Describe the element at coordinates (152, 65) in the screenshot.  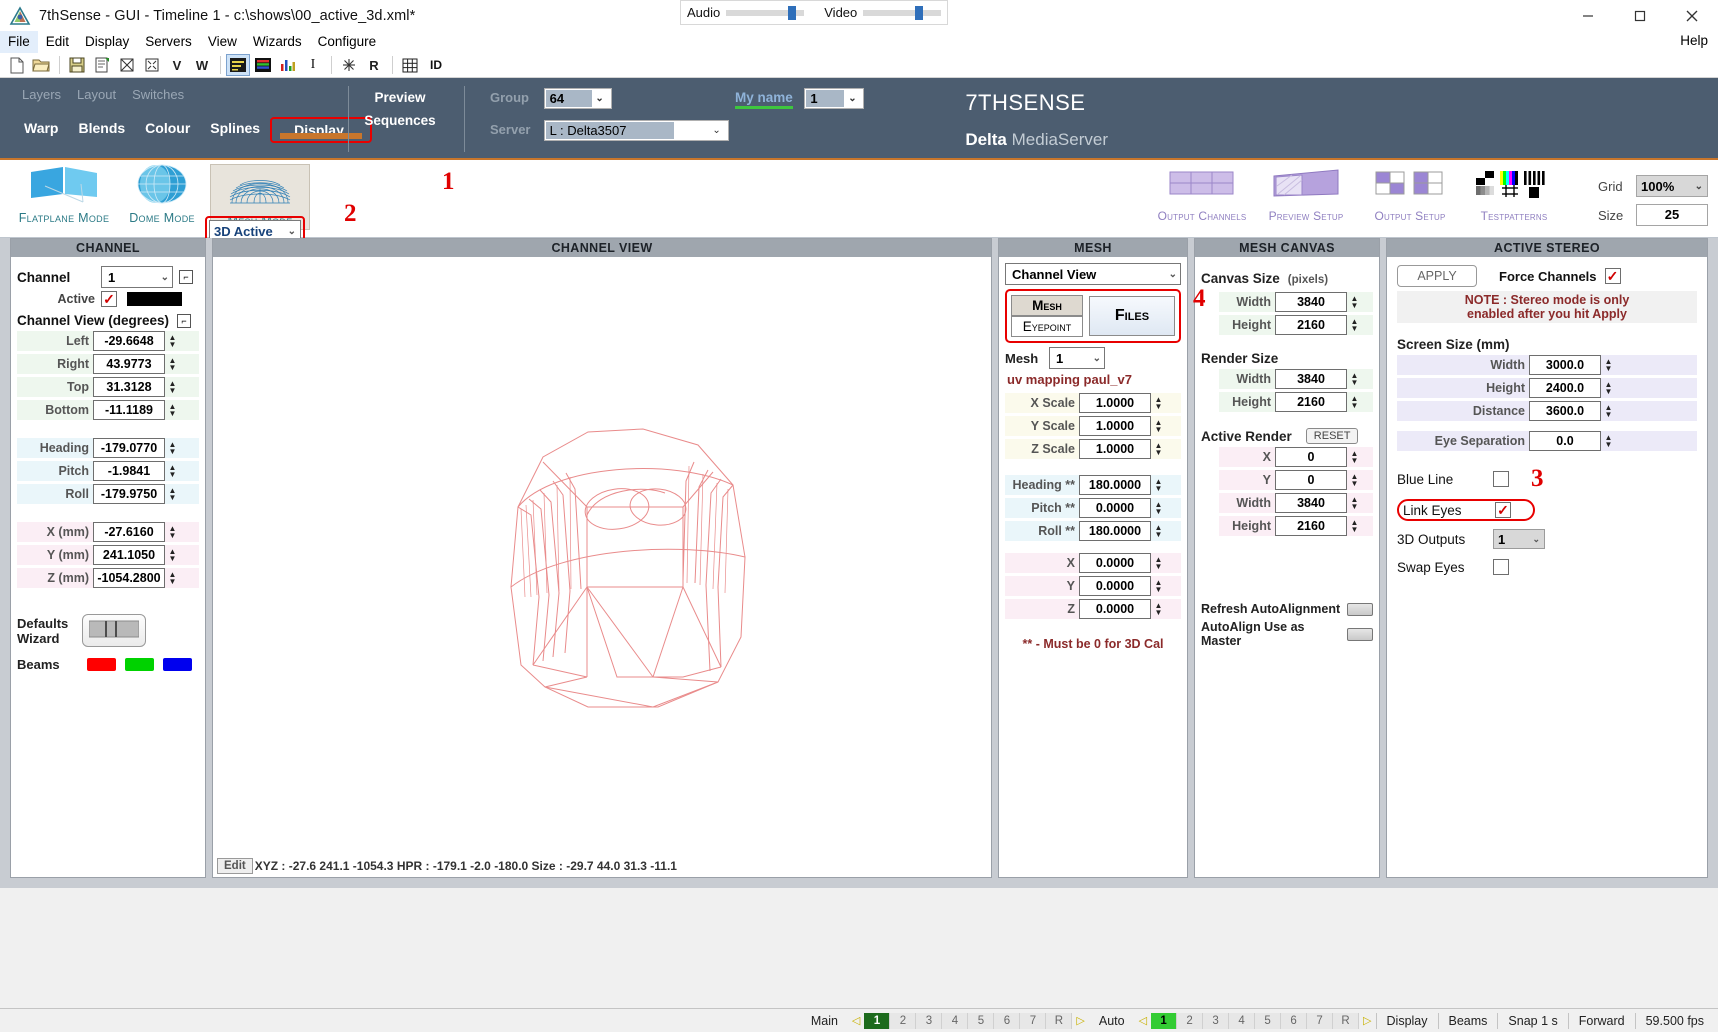
I see `collapse-icon` at that location.